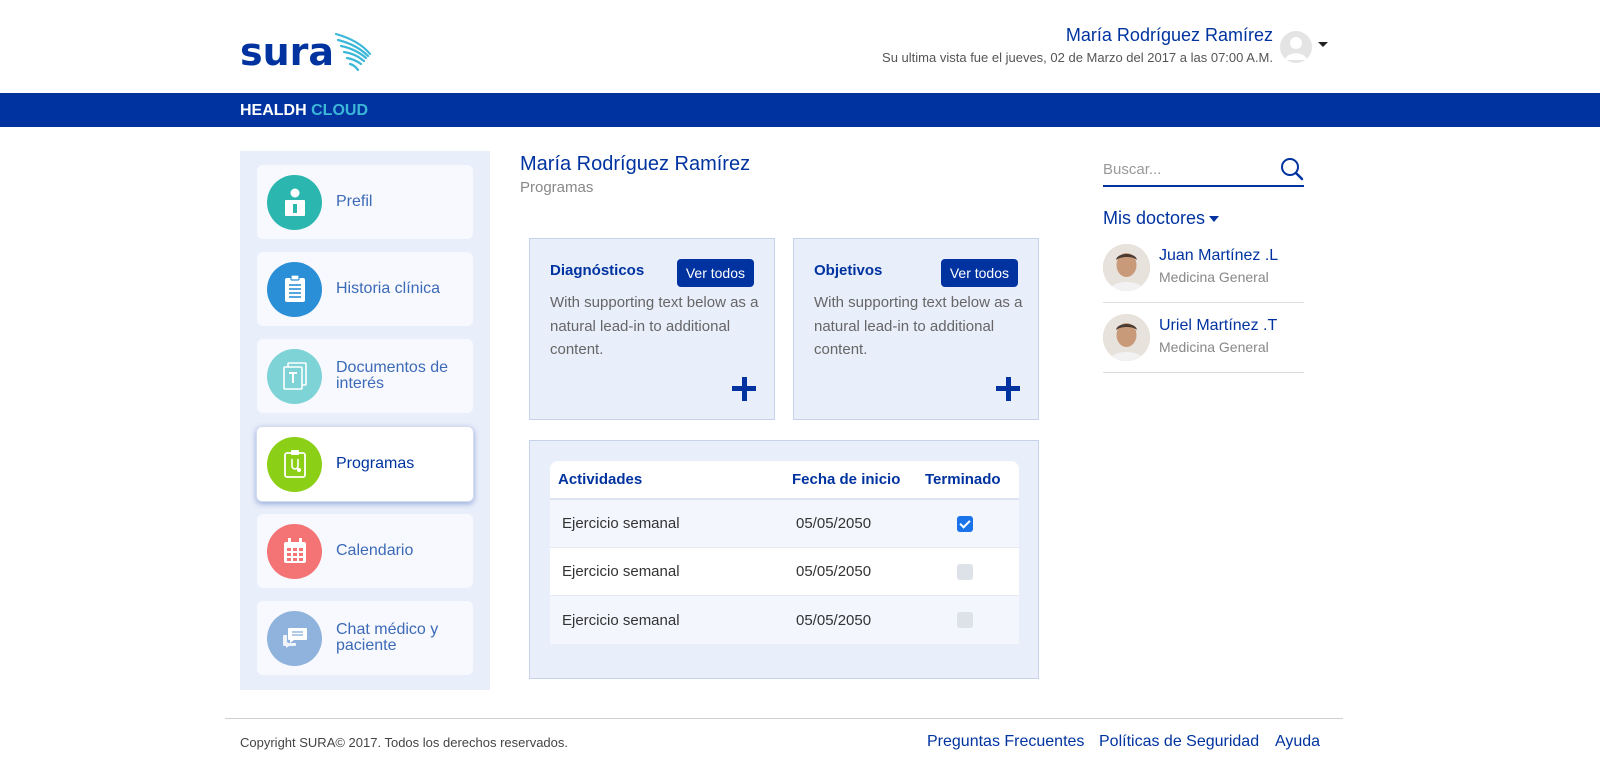 The width and height of the screenshot is (1600, 778). Describe the element at coordinates (1297, 742) in the screenshot. I see `footer-link-help: Ayuda` at that location.